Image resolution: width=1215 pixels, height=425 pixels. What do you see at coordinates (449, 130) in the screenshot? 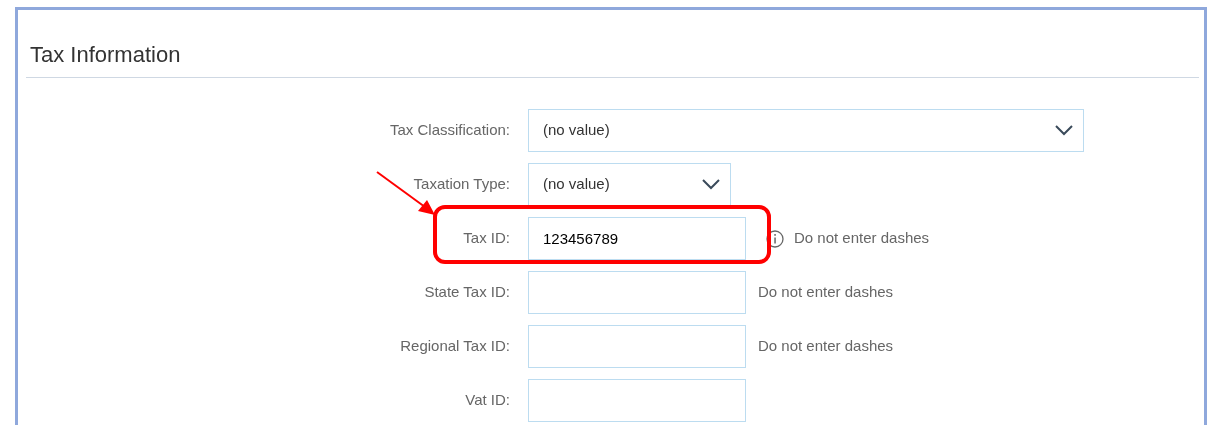
I see `field-label: Tax Classification:` at bounding box center [449, 130].